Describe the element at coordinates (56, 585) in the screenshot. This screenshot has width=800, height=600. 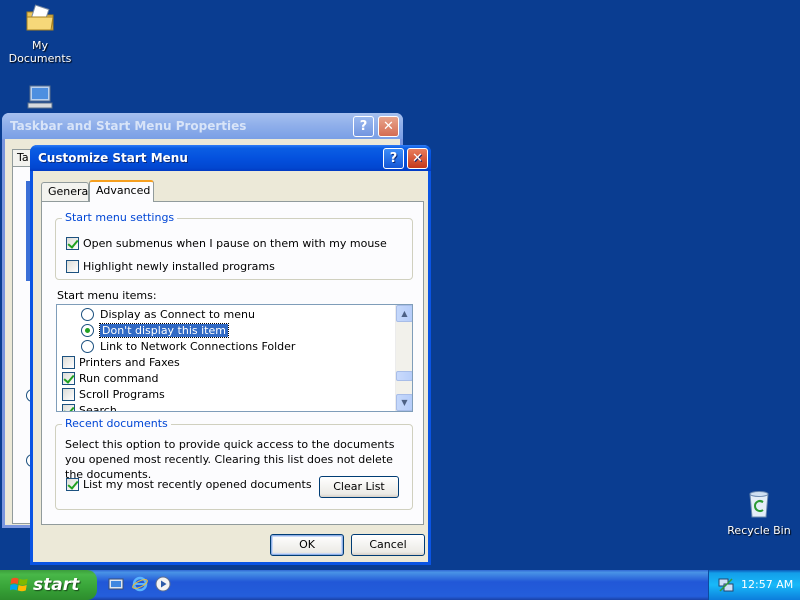
I see `start-label: start` at that location.